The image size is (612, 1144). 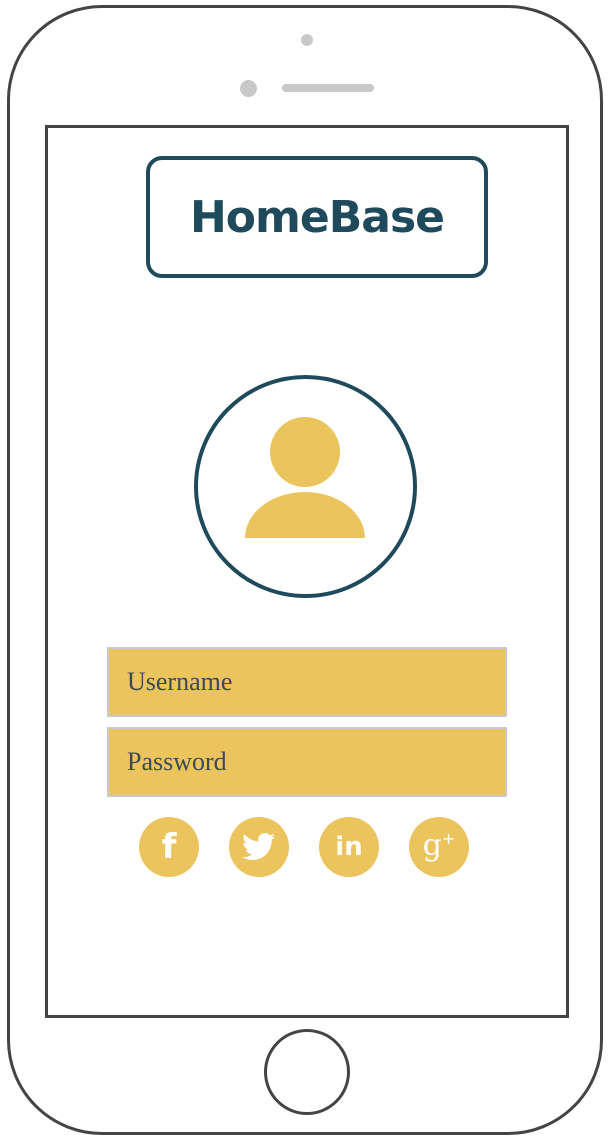 What do you see at coordinates (448, 838) in the screenshot?
I see `google-plus-sign: +` at bounding box center [448, 838].